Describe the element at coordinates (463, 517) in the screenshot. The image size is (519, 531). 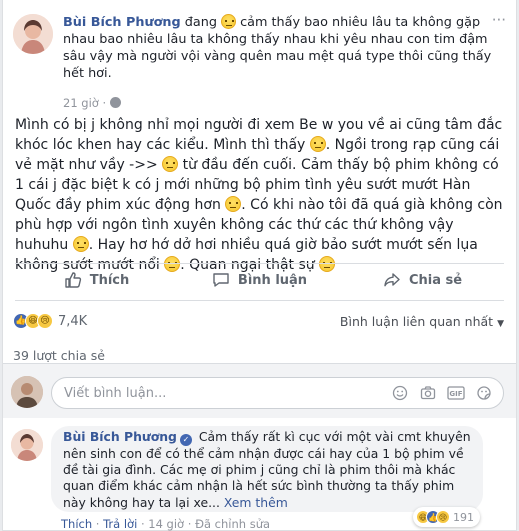
I see `comment-reaction-count: 191` at that location.